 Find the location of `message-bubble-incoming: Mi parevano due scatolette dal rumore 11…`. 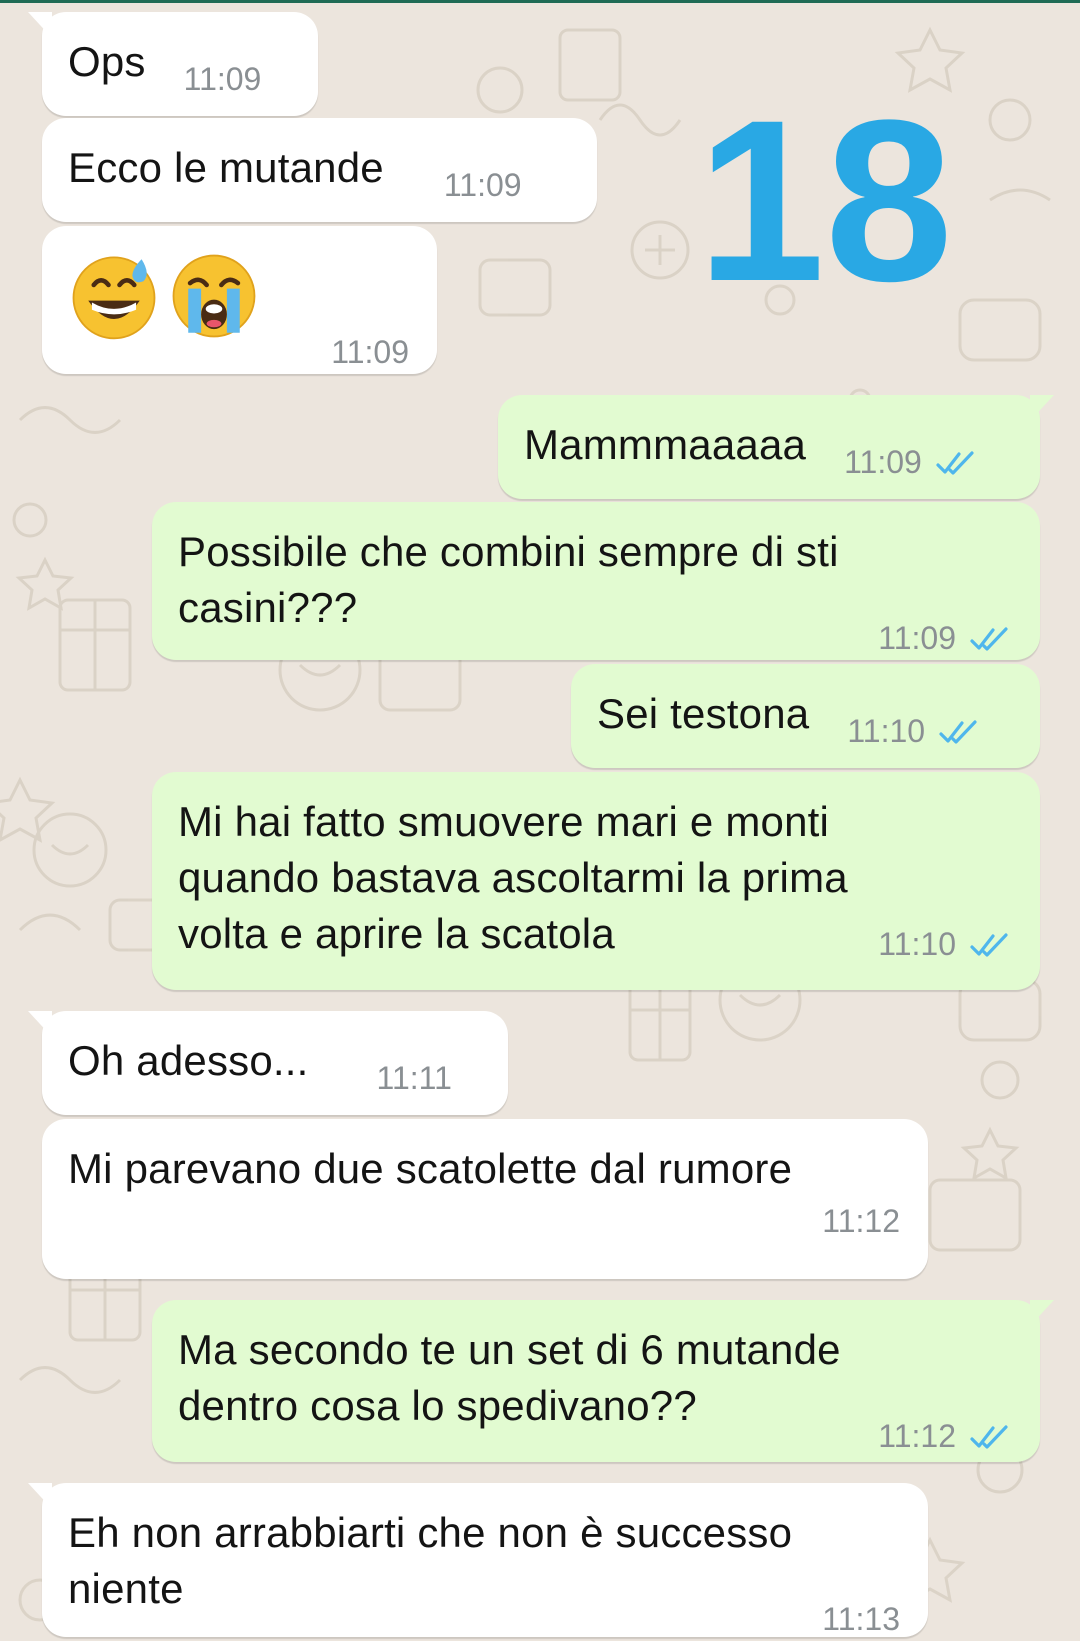

message-bubble-incoming: Mi parevano due scatolette dal rumore 11… is located at coordinates (485, 1199).